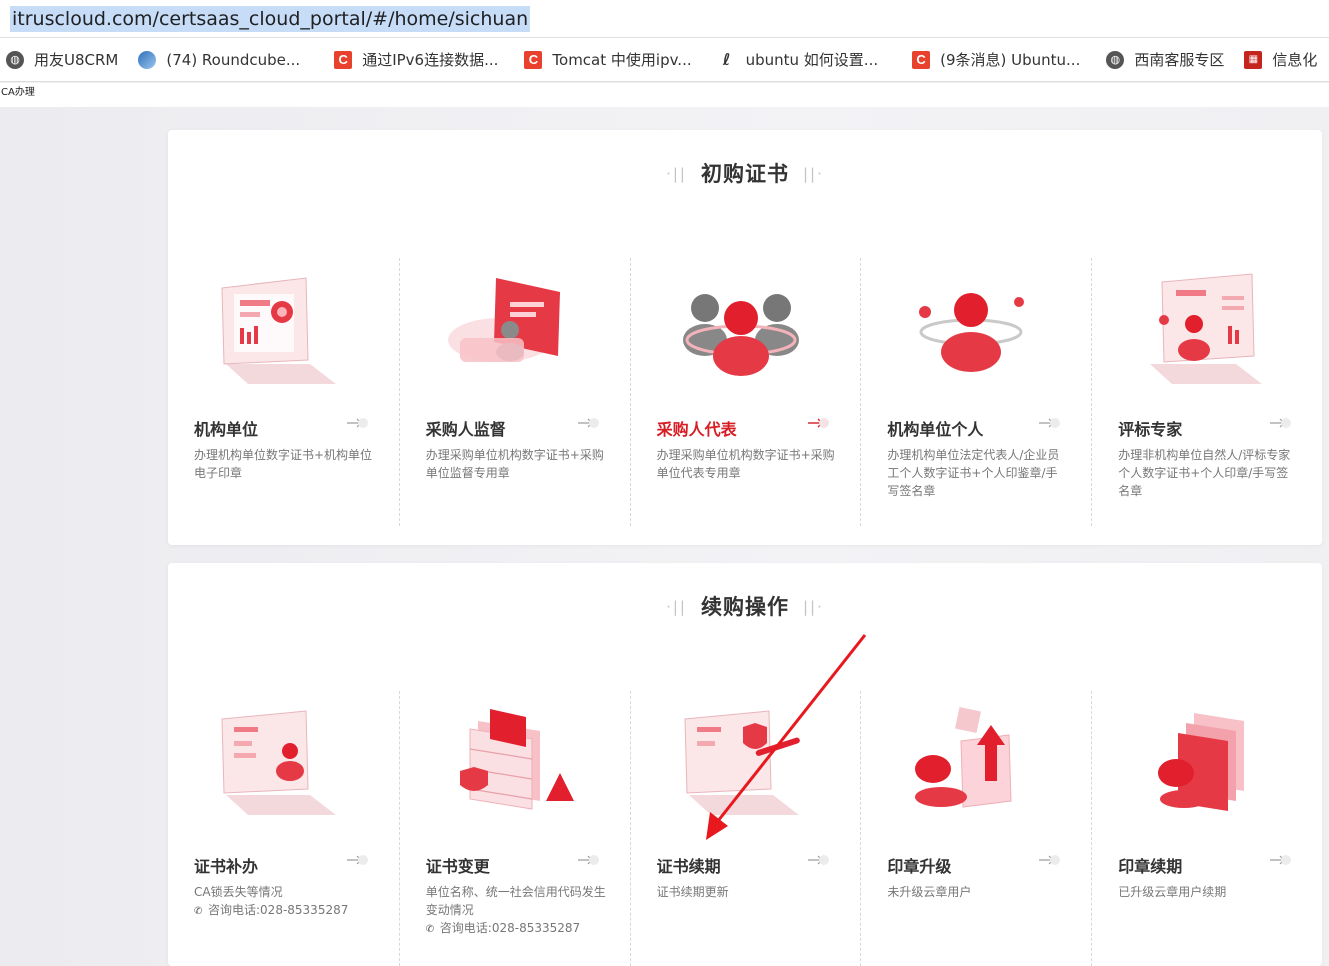 The height and width of the screenshot is (966, 1329). What do you see at coordinates (1172, 892) in the screenshot?
I see `card-description: 已升级云章用户续期` at bounding box center [1172, 892].